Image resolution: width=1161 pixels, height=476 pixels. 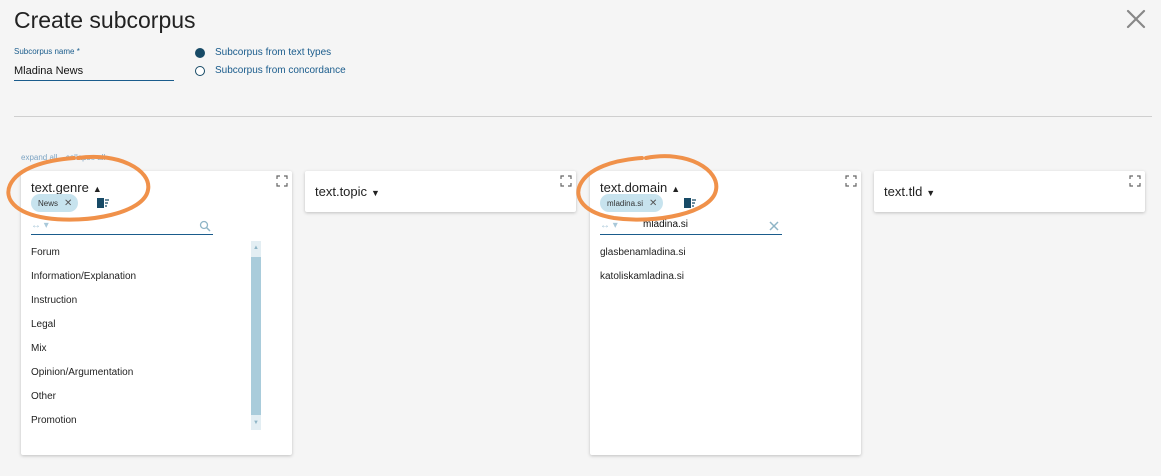 I want to click on clear-filter-icon, so click(x=774, y=226).